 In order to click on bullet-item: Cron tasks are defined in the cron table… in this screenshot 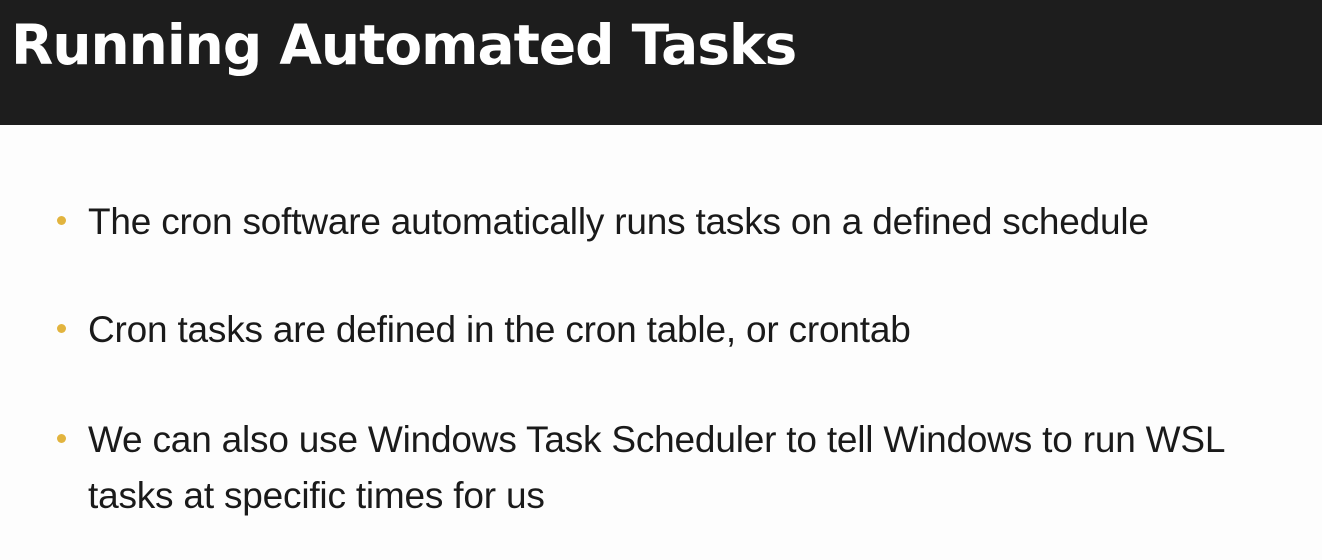, I will do `click(675, 330)`.